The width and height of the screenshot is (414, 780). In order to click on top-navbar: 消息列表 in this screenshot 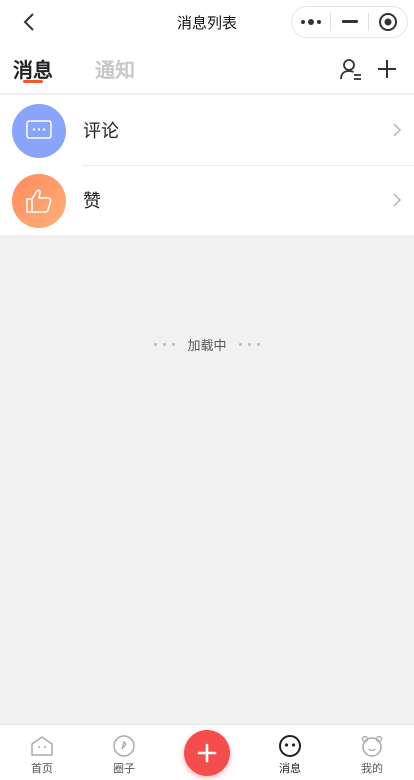, I will do `click(207, 22)`.